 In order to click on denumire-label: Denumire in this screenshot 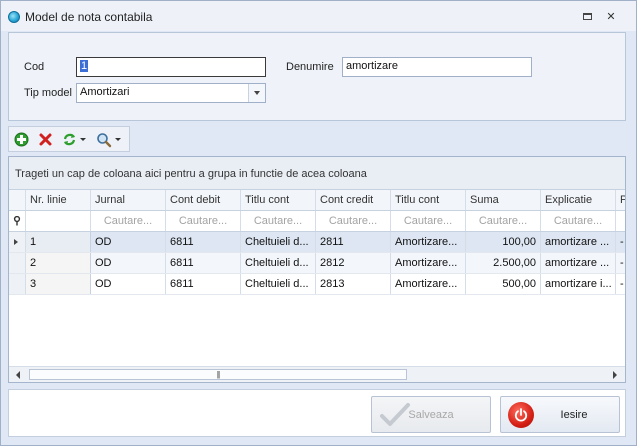, I will do `click(310, 67)`.